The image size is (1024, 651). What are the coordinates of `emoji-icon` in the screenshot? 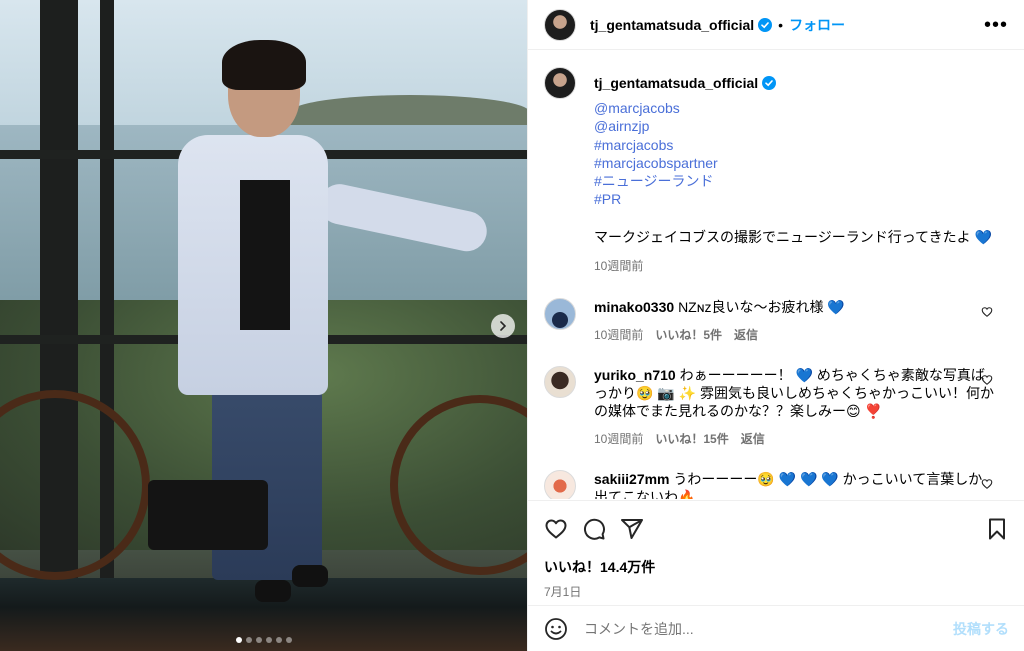 It's located at (556, 629).